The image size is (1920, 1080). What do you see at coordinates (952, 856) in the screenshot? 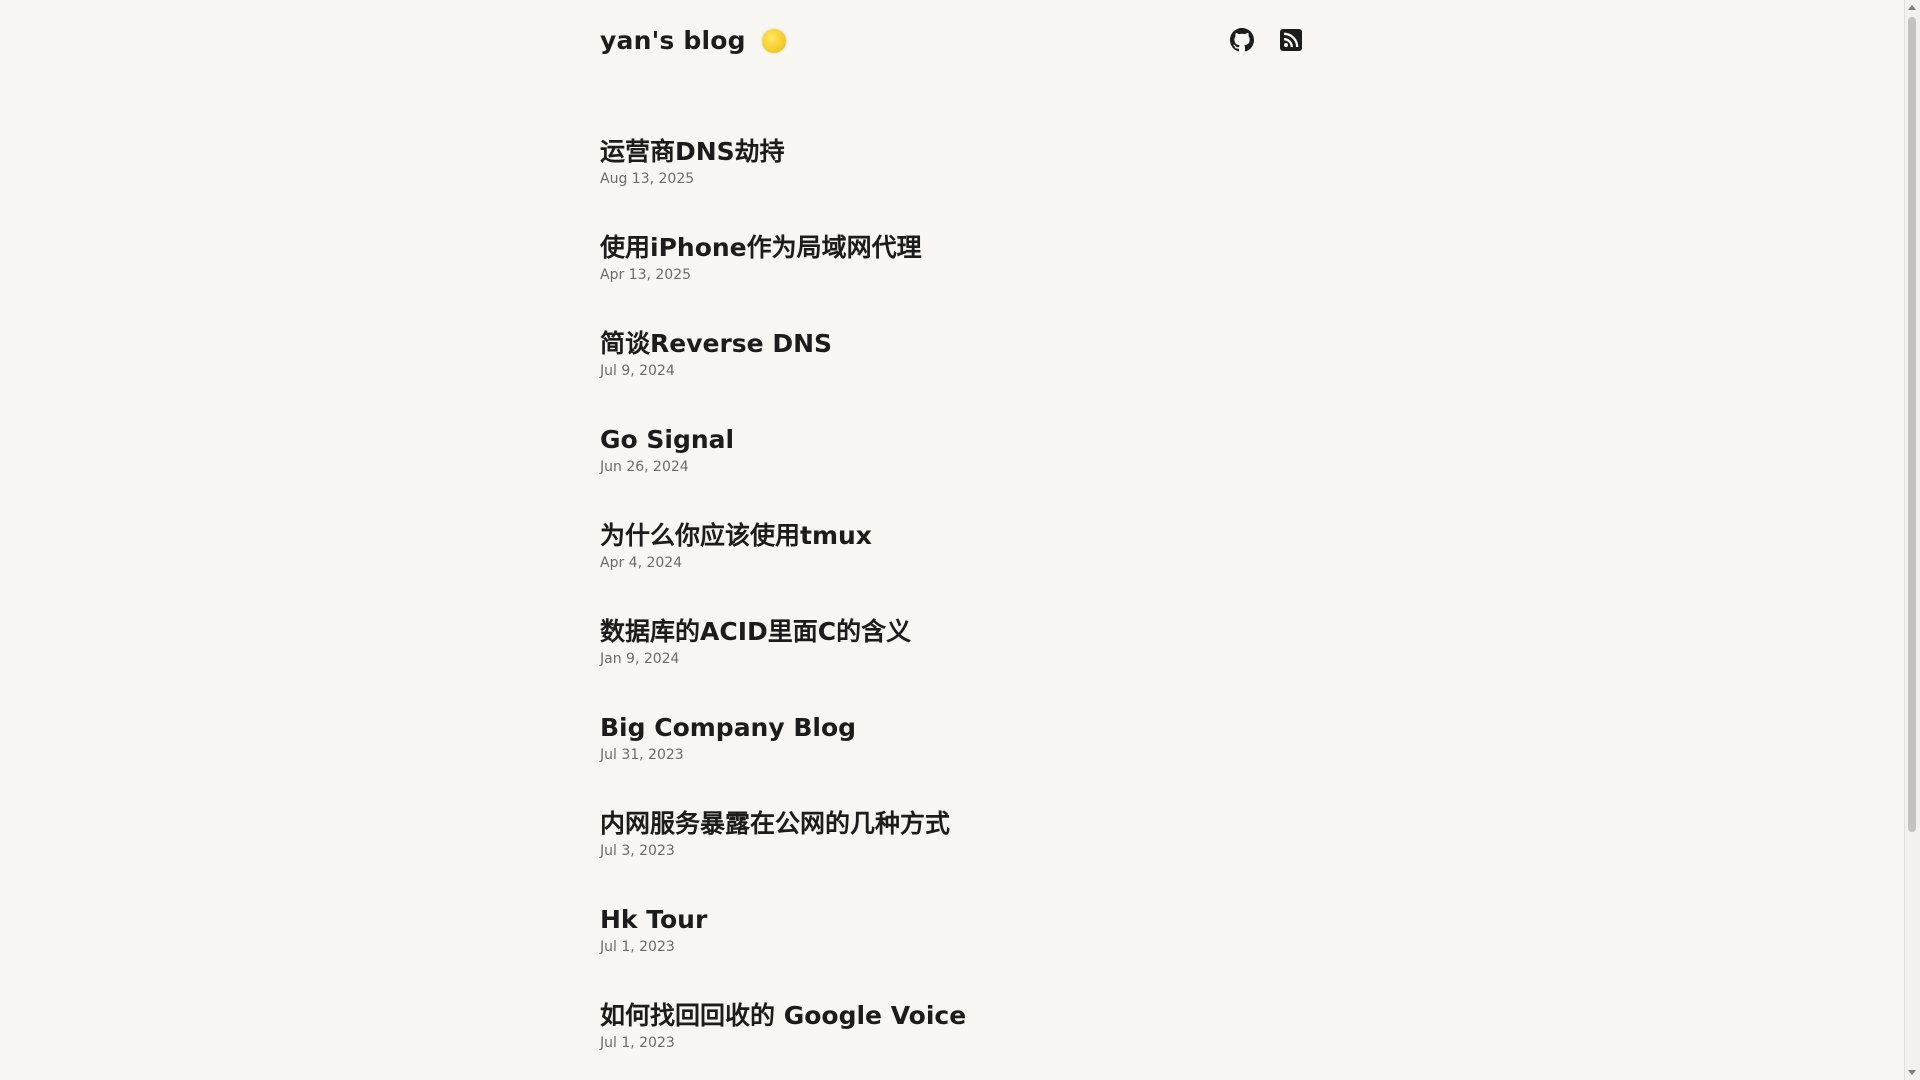
I see `post-item: 内网服务暴露在公网的几种方式 Jul 3, 2023` at bounding box center [952, 856].